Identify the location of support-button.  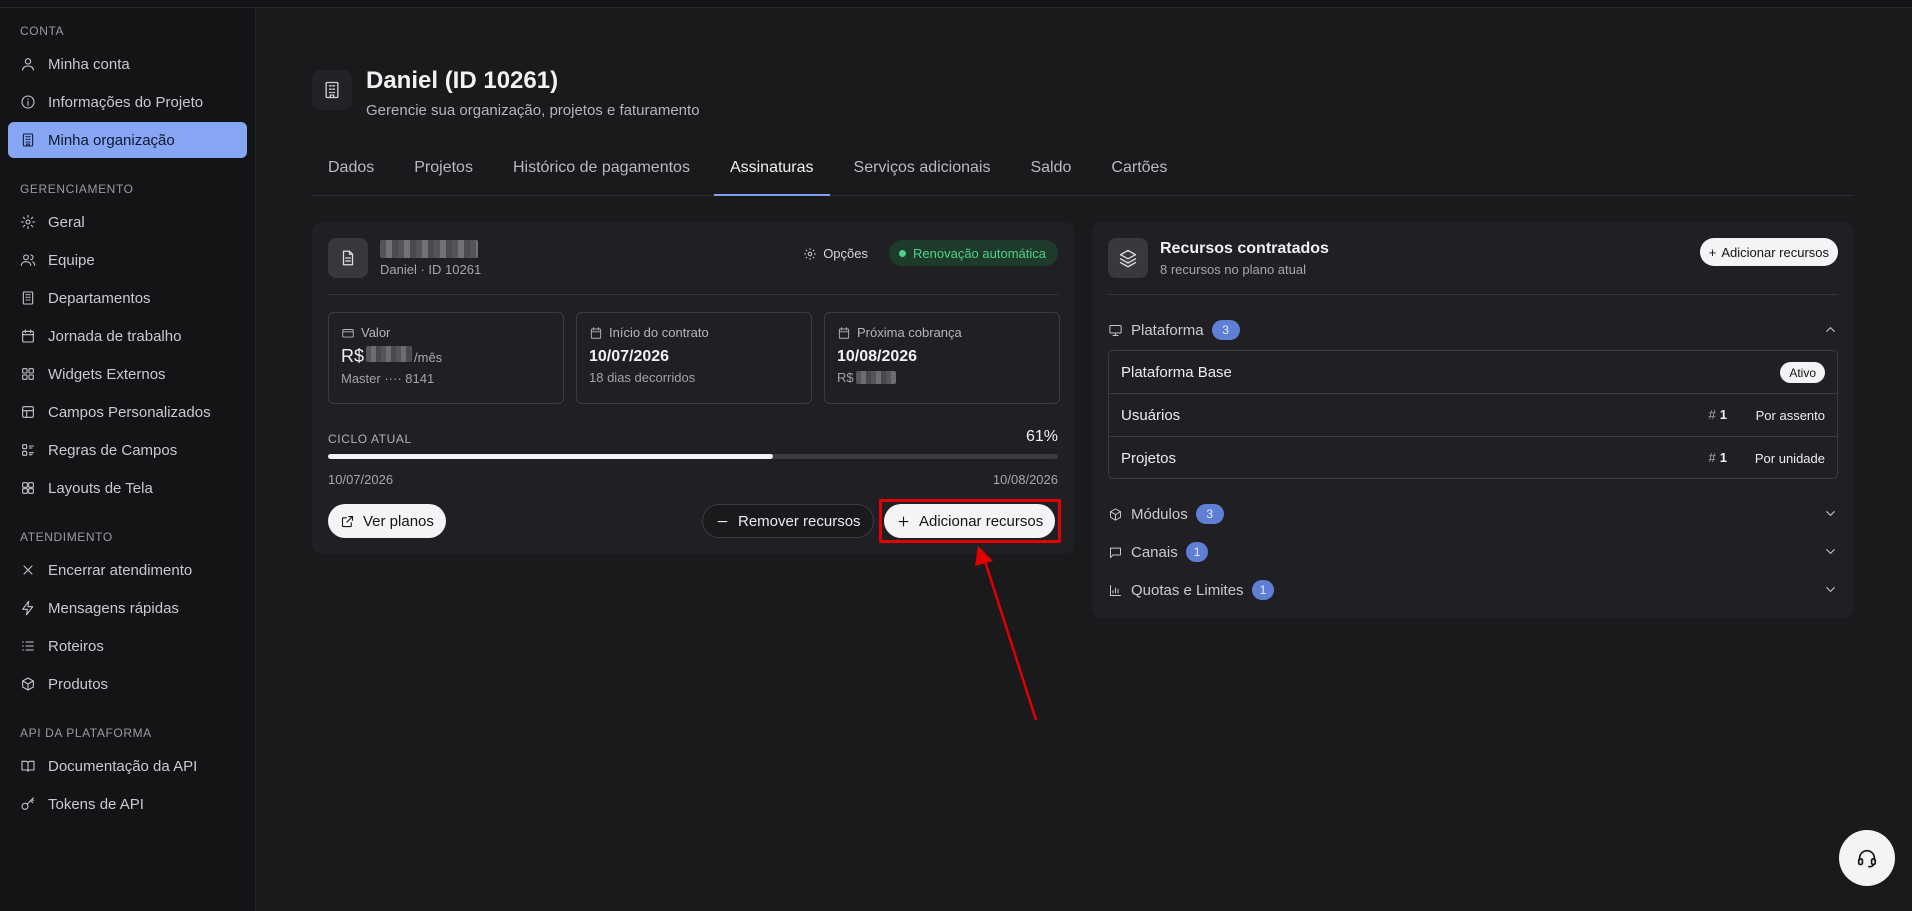
(1867, 858).